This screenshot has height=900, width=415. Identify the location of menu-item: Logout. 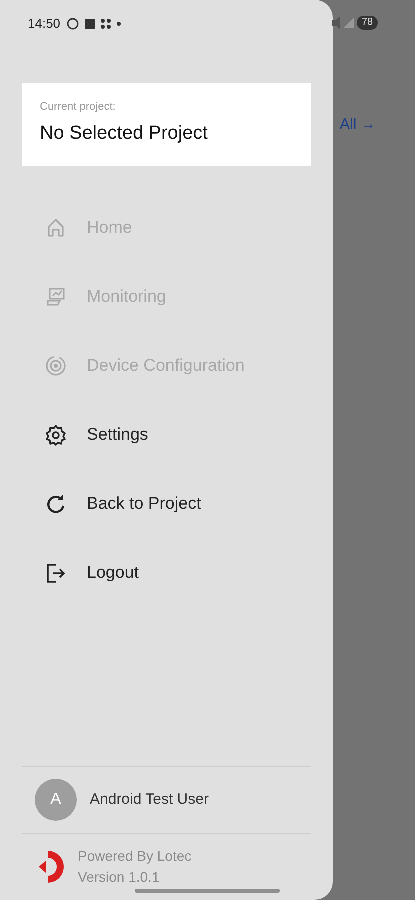
(166, 572).